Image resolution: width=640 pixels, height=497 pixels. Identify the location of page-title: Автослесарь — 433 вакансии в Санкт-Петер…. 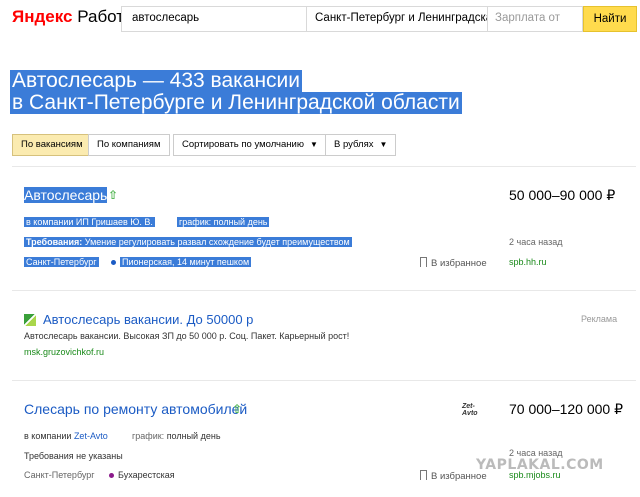
(236, 92).